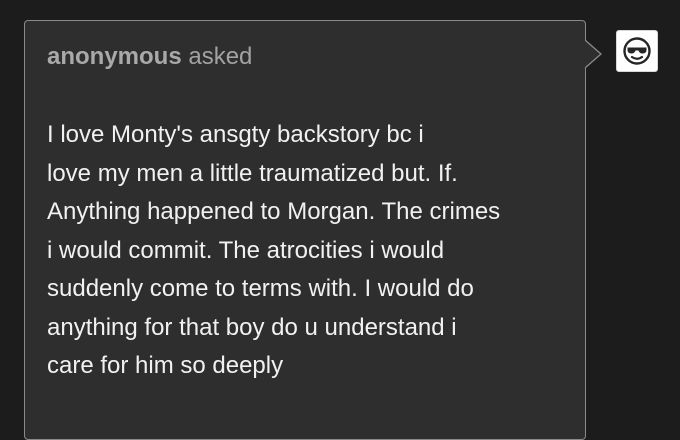 The image size is (680, 440). What do you see at coordinates (246, 250) in the screenshot?
I see `ask-body-line: i would commit. The atrocities i would` at bounding box center [246, 250].